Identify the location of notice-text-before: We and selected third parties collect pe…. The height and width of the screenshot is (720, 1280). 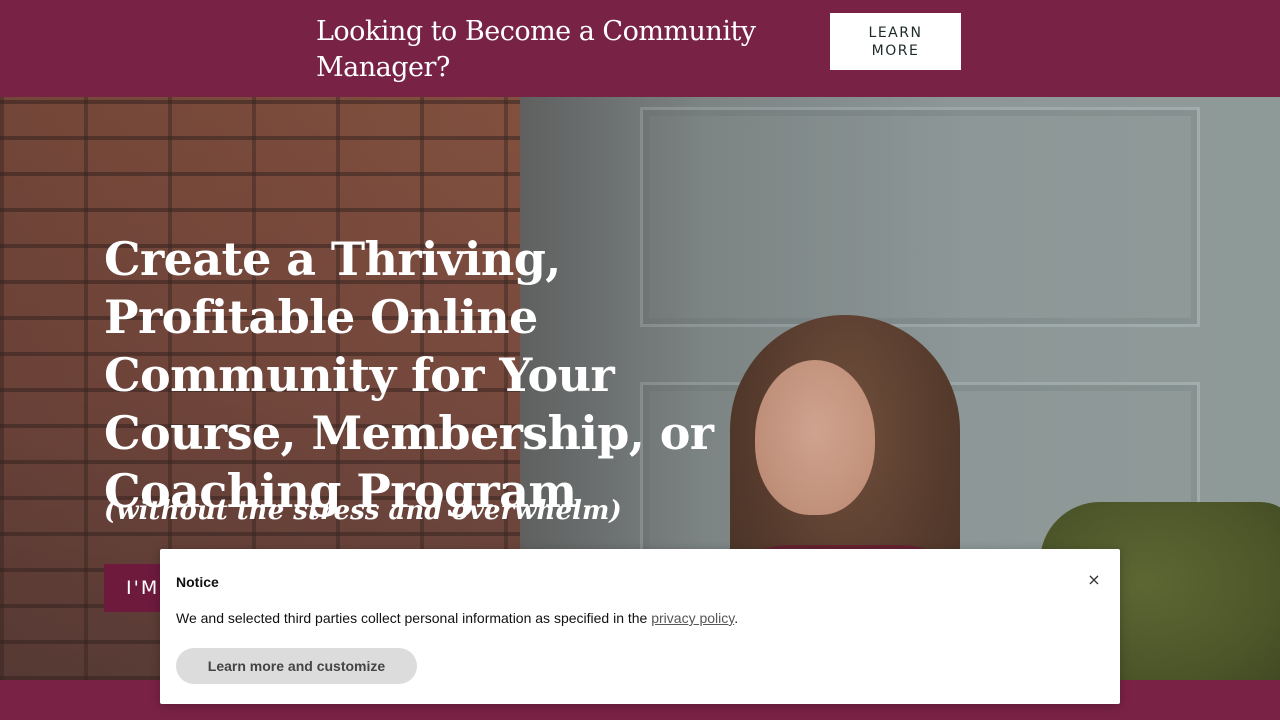
(414, 618).